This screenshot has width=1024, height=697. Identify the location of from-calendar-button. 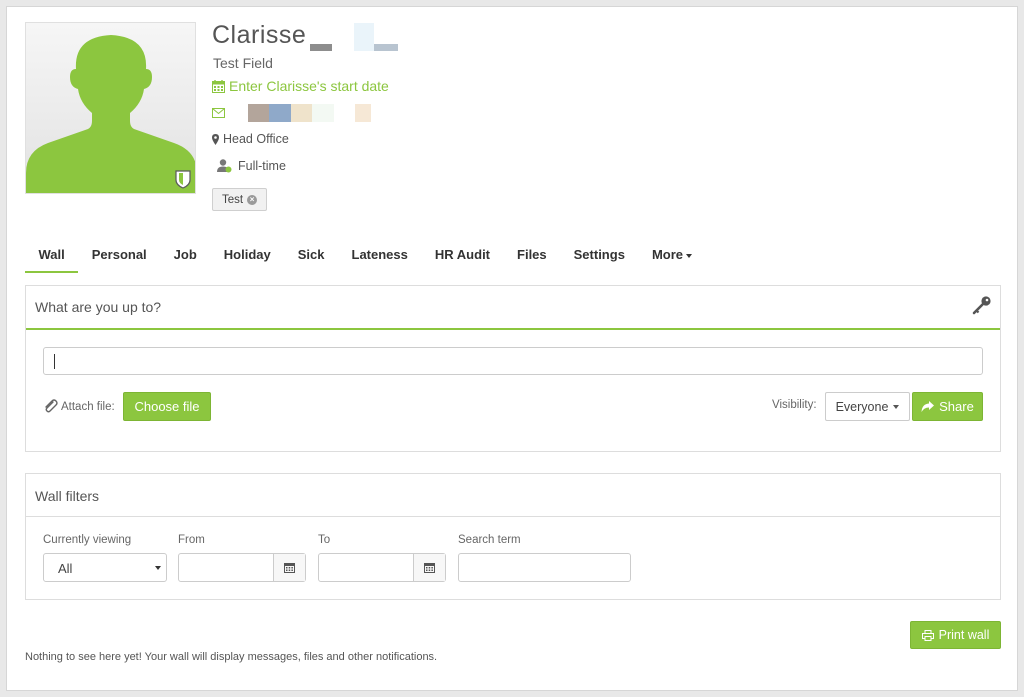
(289, 567).